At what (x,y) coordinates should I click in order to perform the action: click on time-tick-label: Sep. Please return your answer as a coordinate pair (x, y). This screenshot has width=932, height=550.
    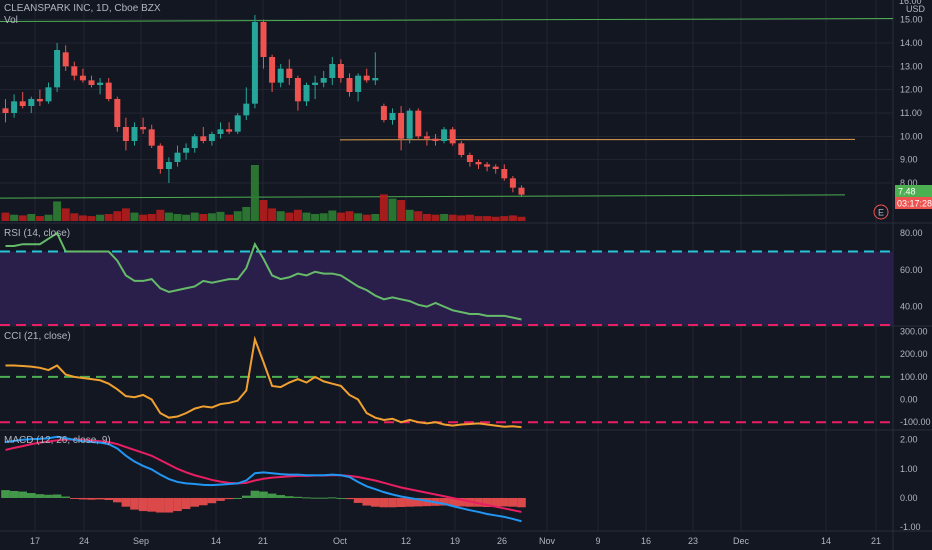
    Looking at the image, I should click on (141, 541).